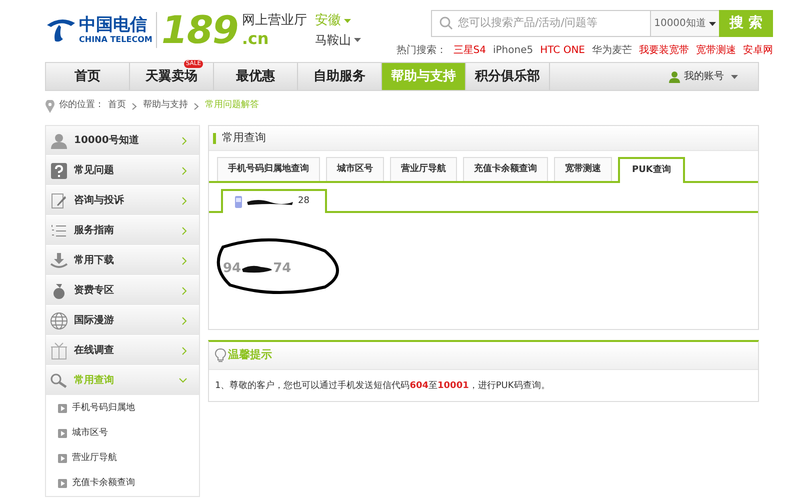 The width and height of the screenshot is (804, 500). Describe the element at coordinates (612, 50) in the screenshot. I see `hot-search-link: 华为麦芒` at that location.